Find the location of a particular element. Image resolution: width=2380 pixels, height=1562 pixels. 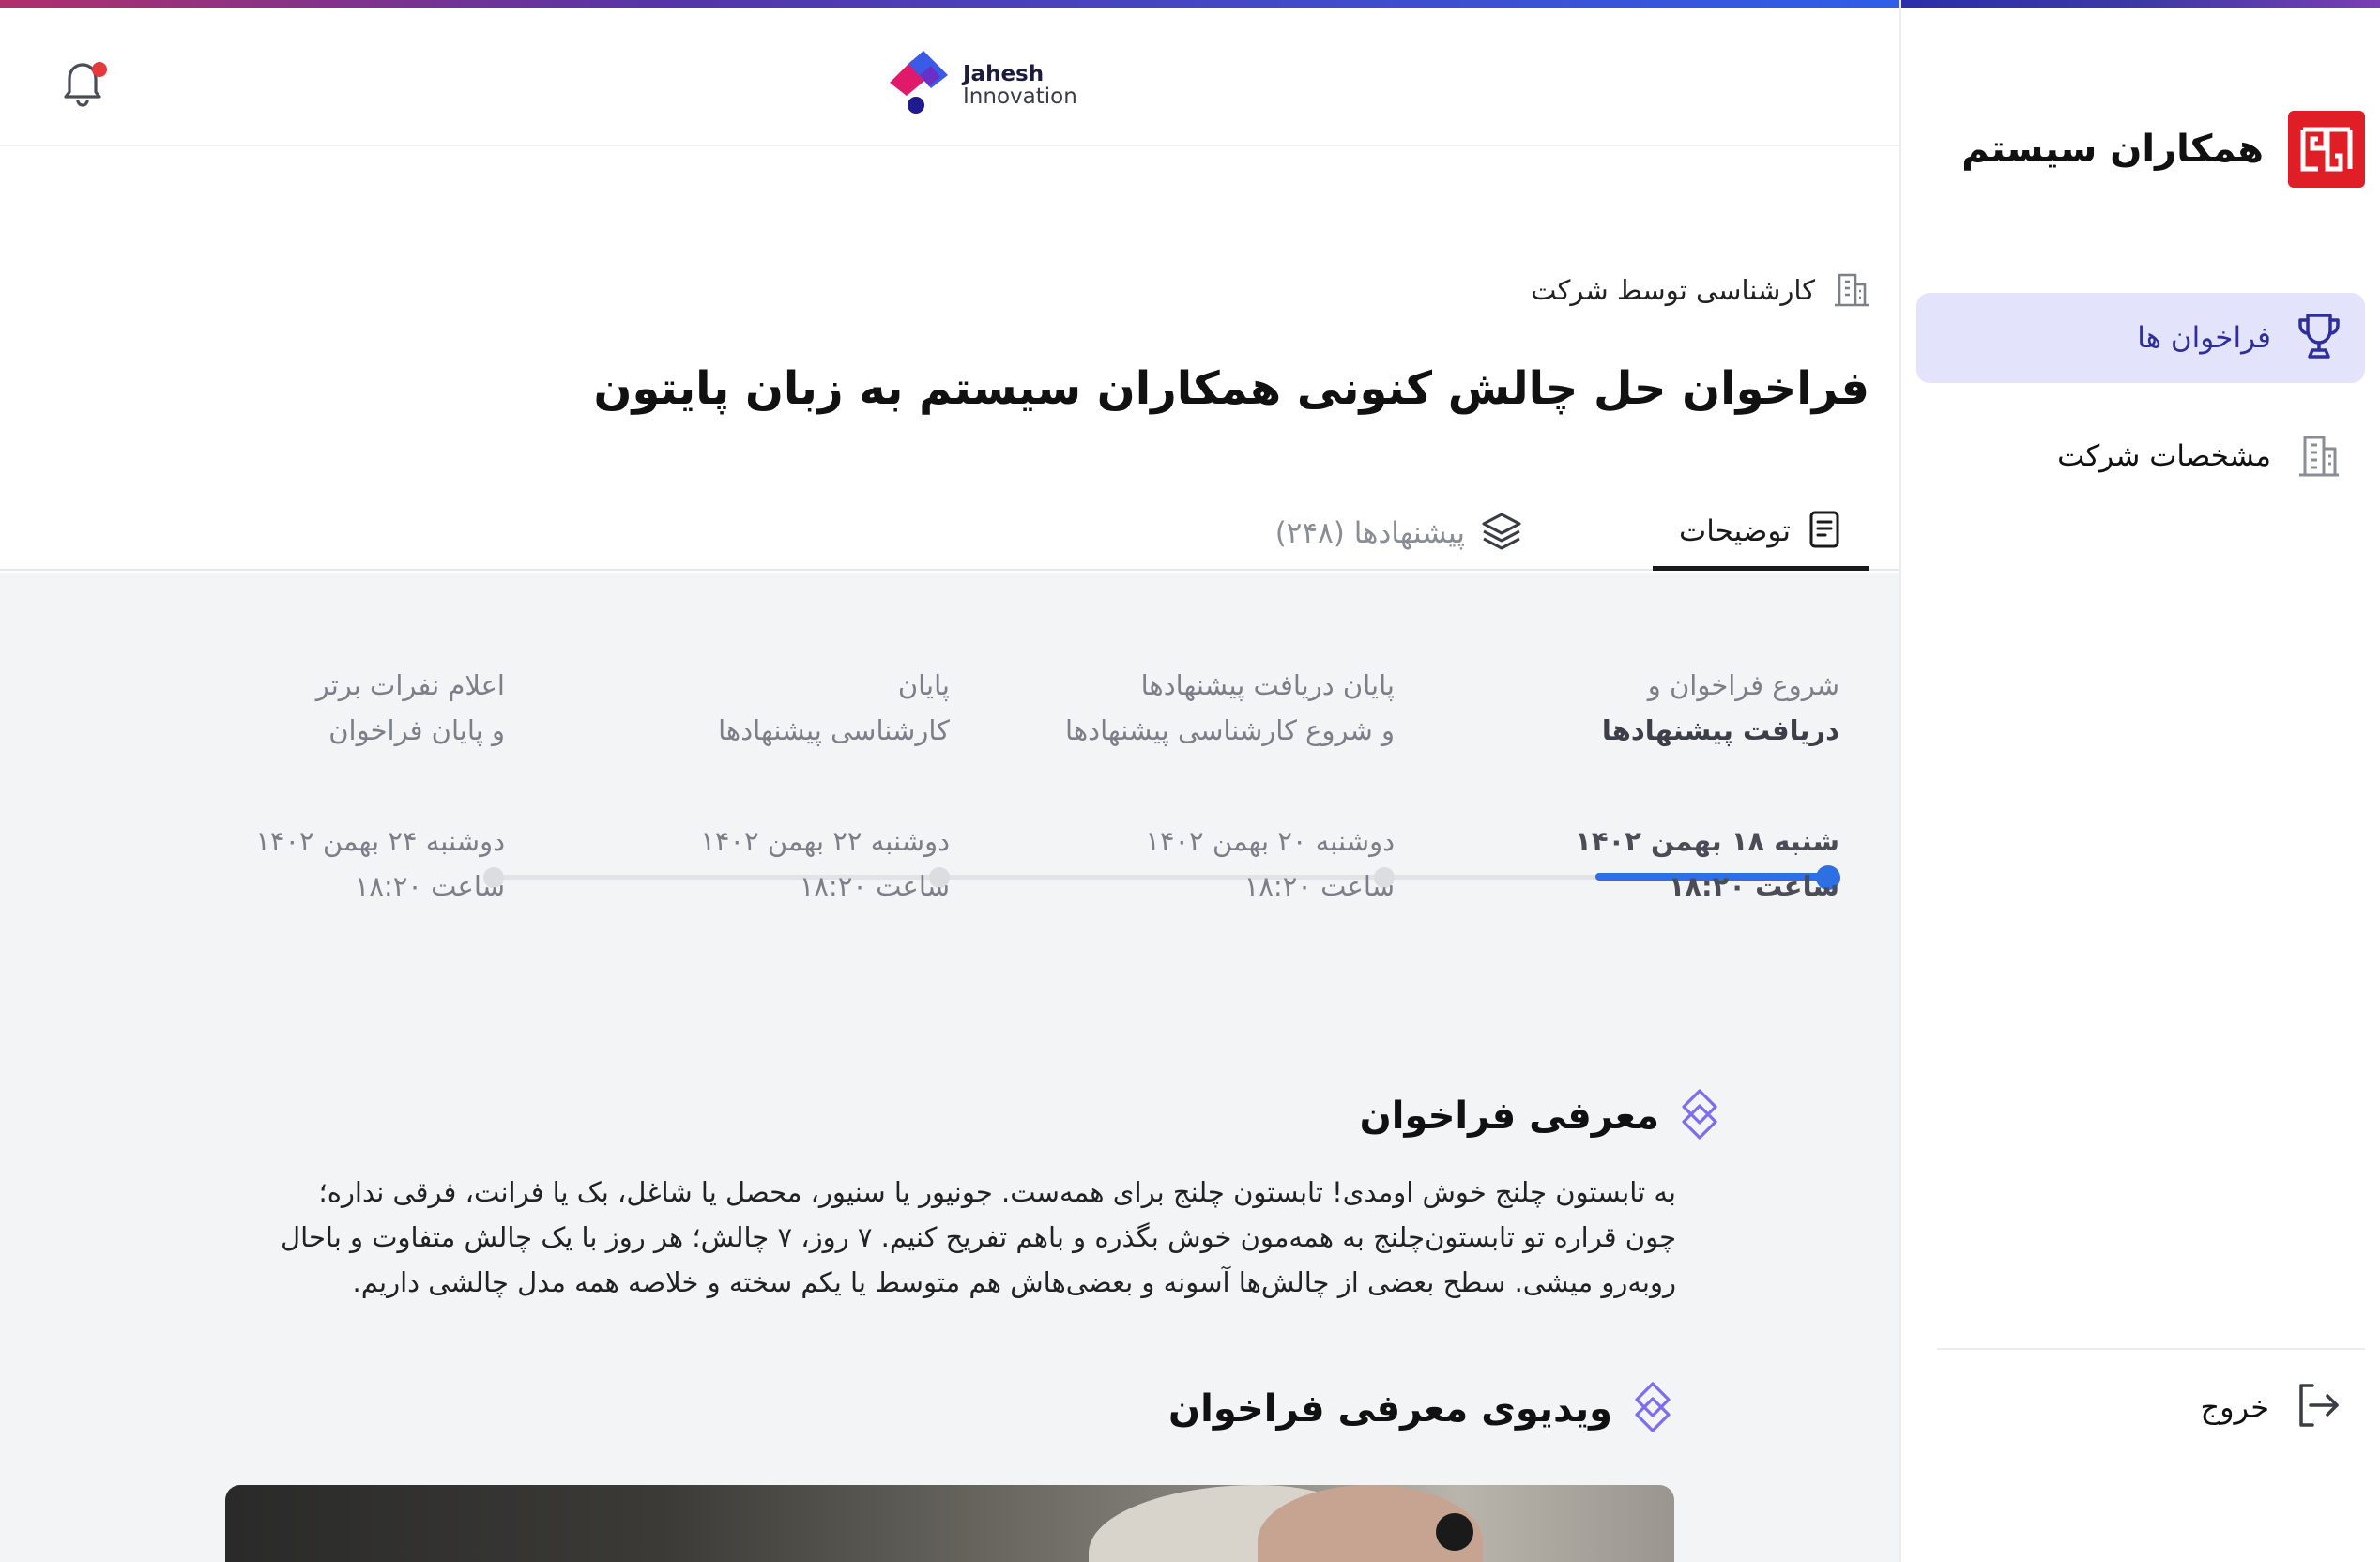

step-title-line2: دریافت پیشنهادها is located at coordinates (1720, 730).